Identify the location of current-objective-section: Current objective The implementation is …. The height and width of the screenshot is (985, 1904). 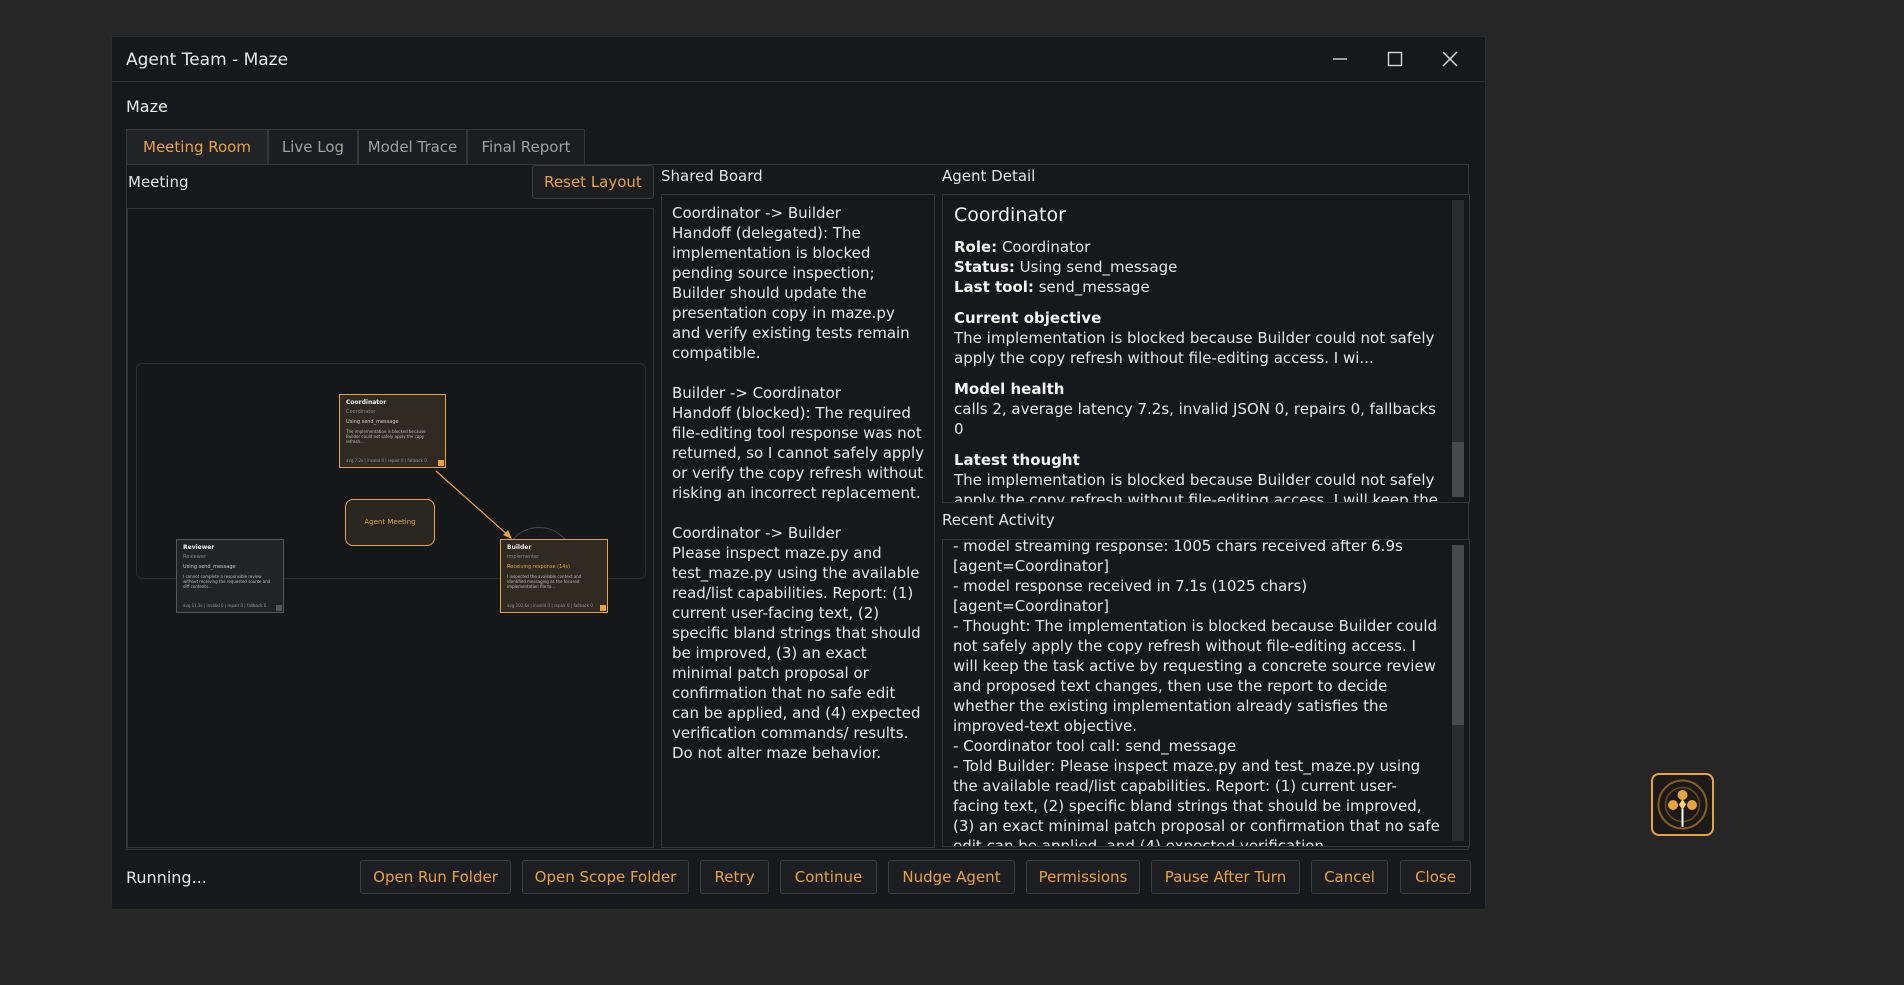
(1197, 338).